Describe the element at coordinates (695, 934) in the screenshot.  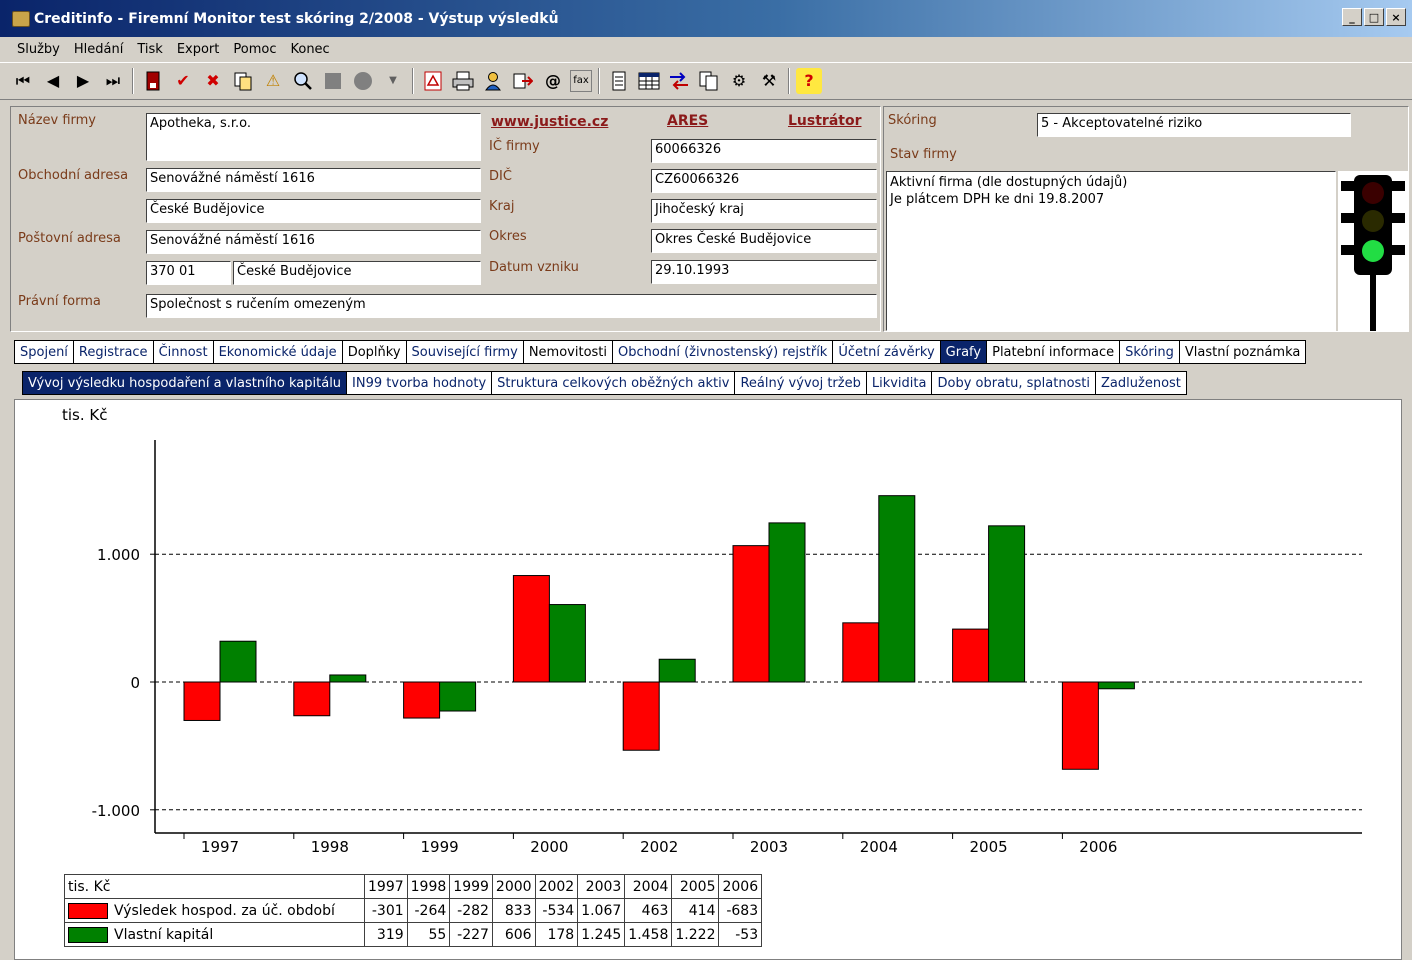
I see `table-cell: 1.222` at that location.